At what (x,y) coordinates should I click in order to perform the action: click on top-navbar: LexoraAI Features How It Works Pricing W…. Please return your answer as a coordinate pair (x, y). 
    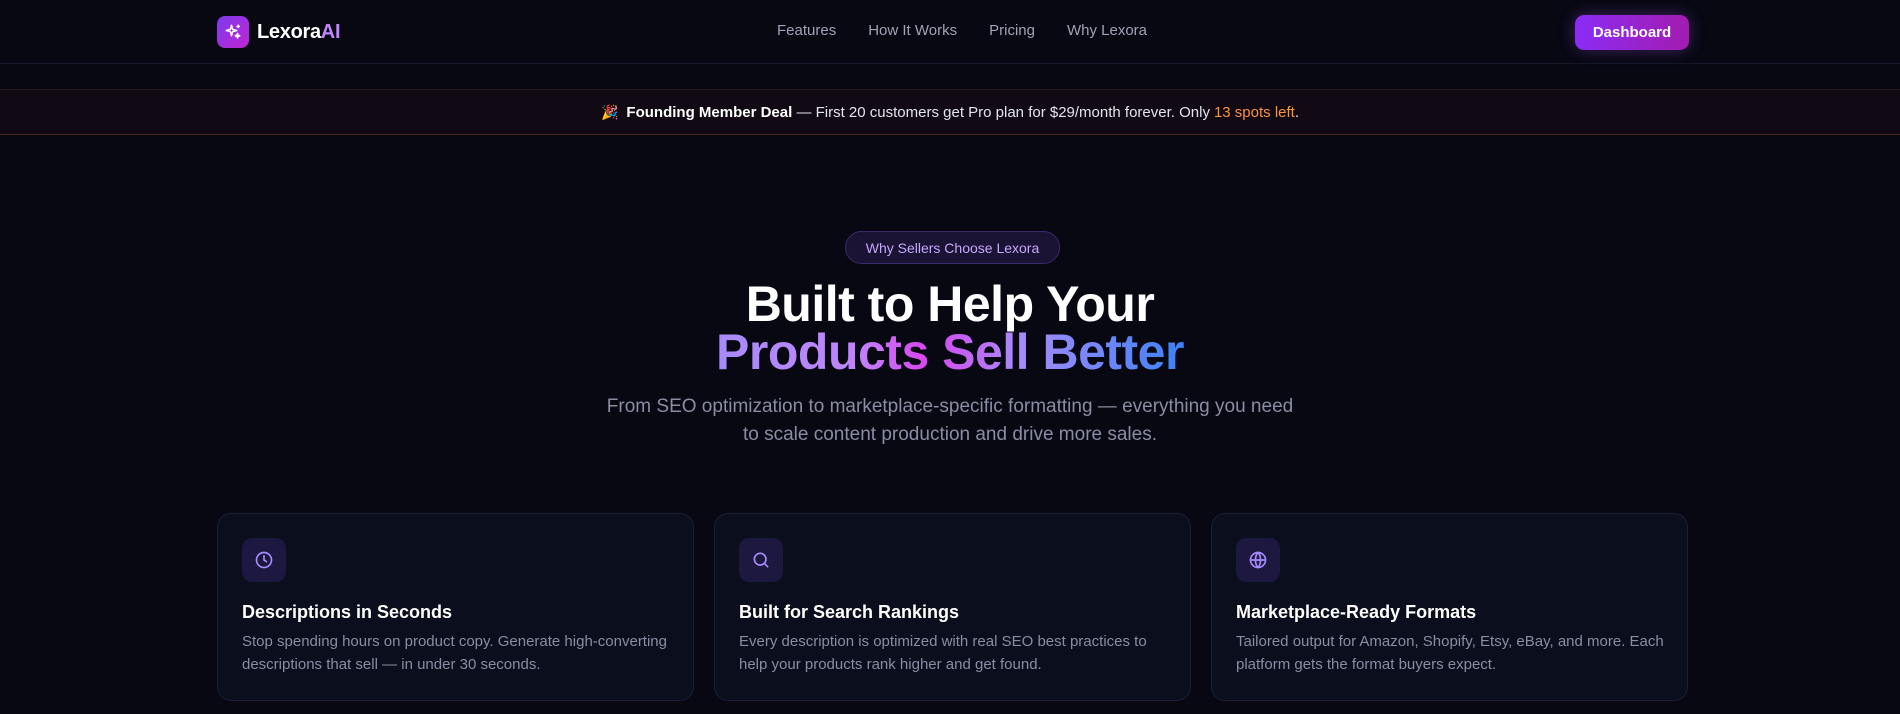
    Looking at the image, I should click on (950, 32).